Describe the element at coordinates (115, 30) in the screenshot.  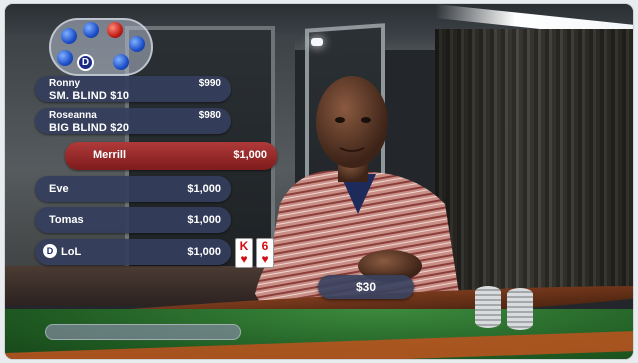
I see `seat-marker-dealer` at that location.